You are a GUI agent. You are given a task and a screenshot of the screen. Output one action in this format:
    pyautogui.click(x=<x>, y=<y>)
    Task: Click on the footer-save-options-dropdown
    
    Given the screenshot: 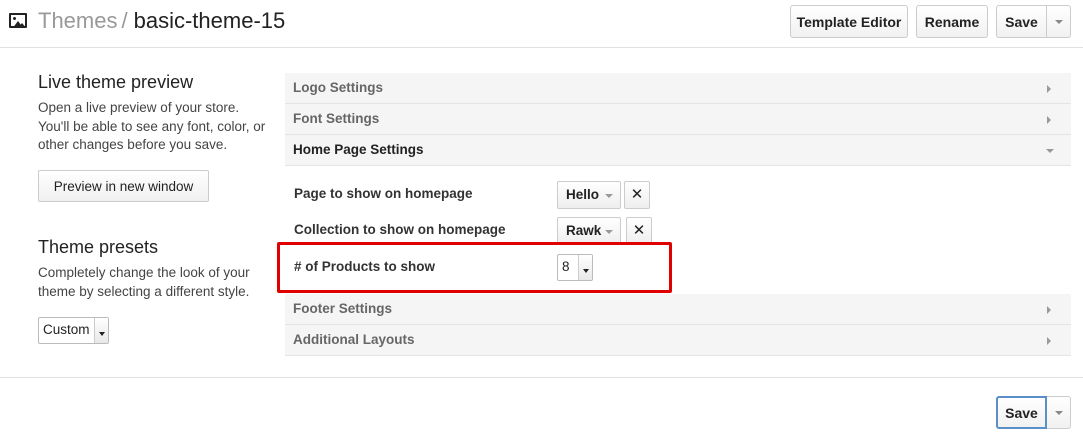 What is the action you would take?
    pyautogui.click(x=1059, y=412)
    